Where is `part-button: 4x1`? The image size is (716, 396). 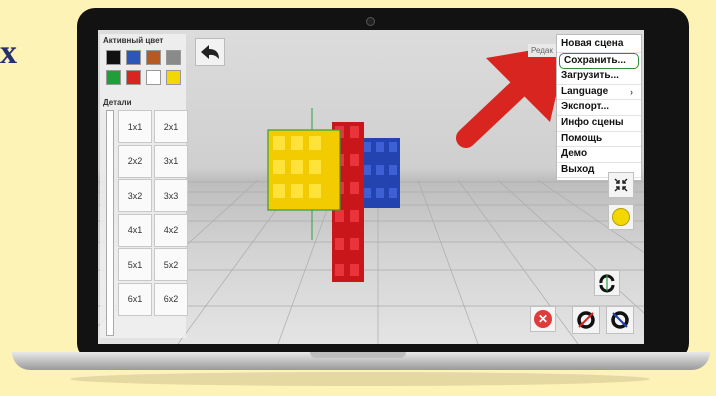
part-button: 4x1 is located at coordinates (135, 230).